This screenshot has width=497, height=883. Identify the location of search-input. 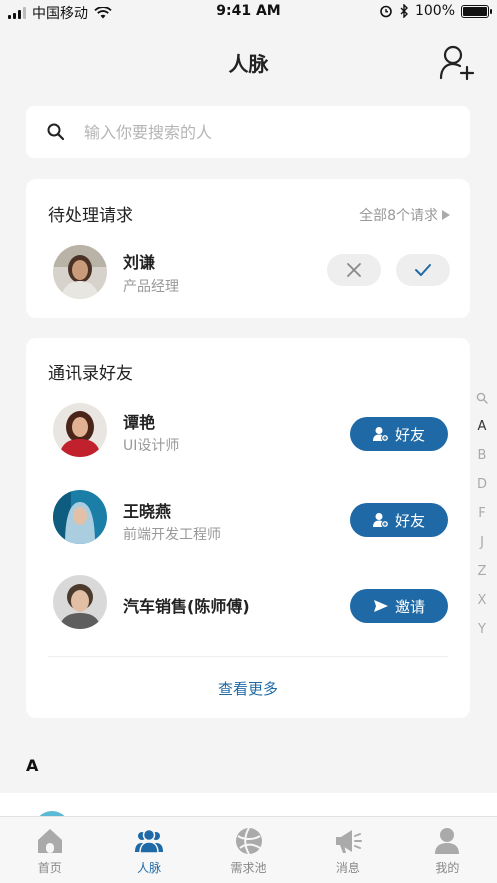
(249, 132).